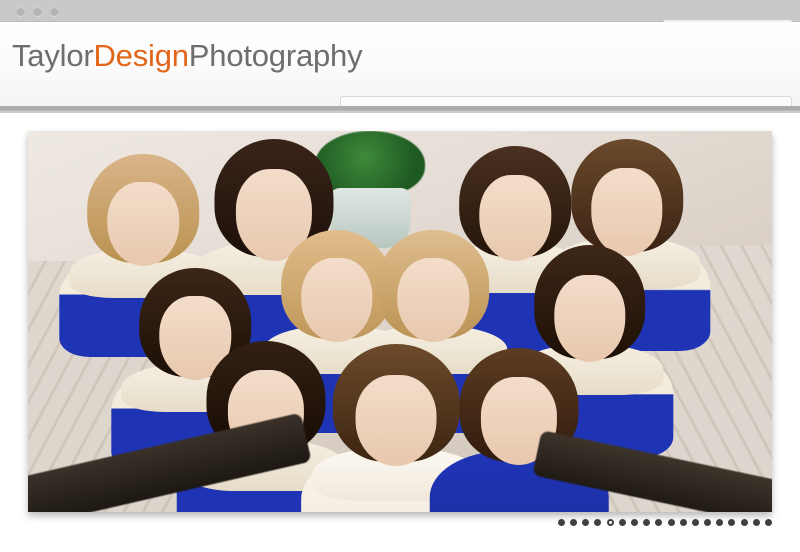  What do you see at coordinates (519, 430) in the screenshot?
I see `bridesmaid-figure` at bounding box center [519, 430].